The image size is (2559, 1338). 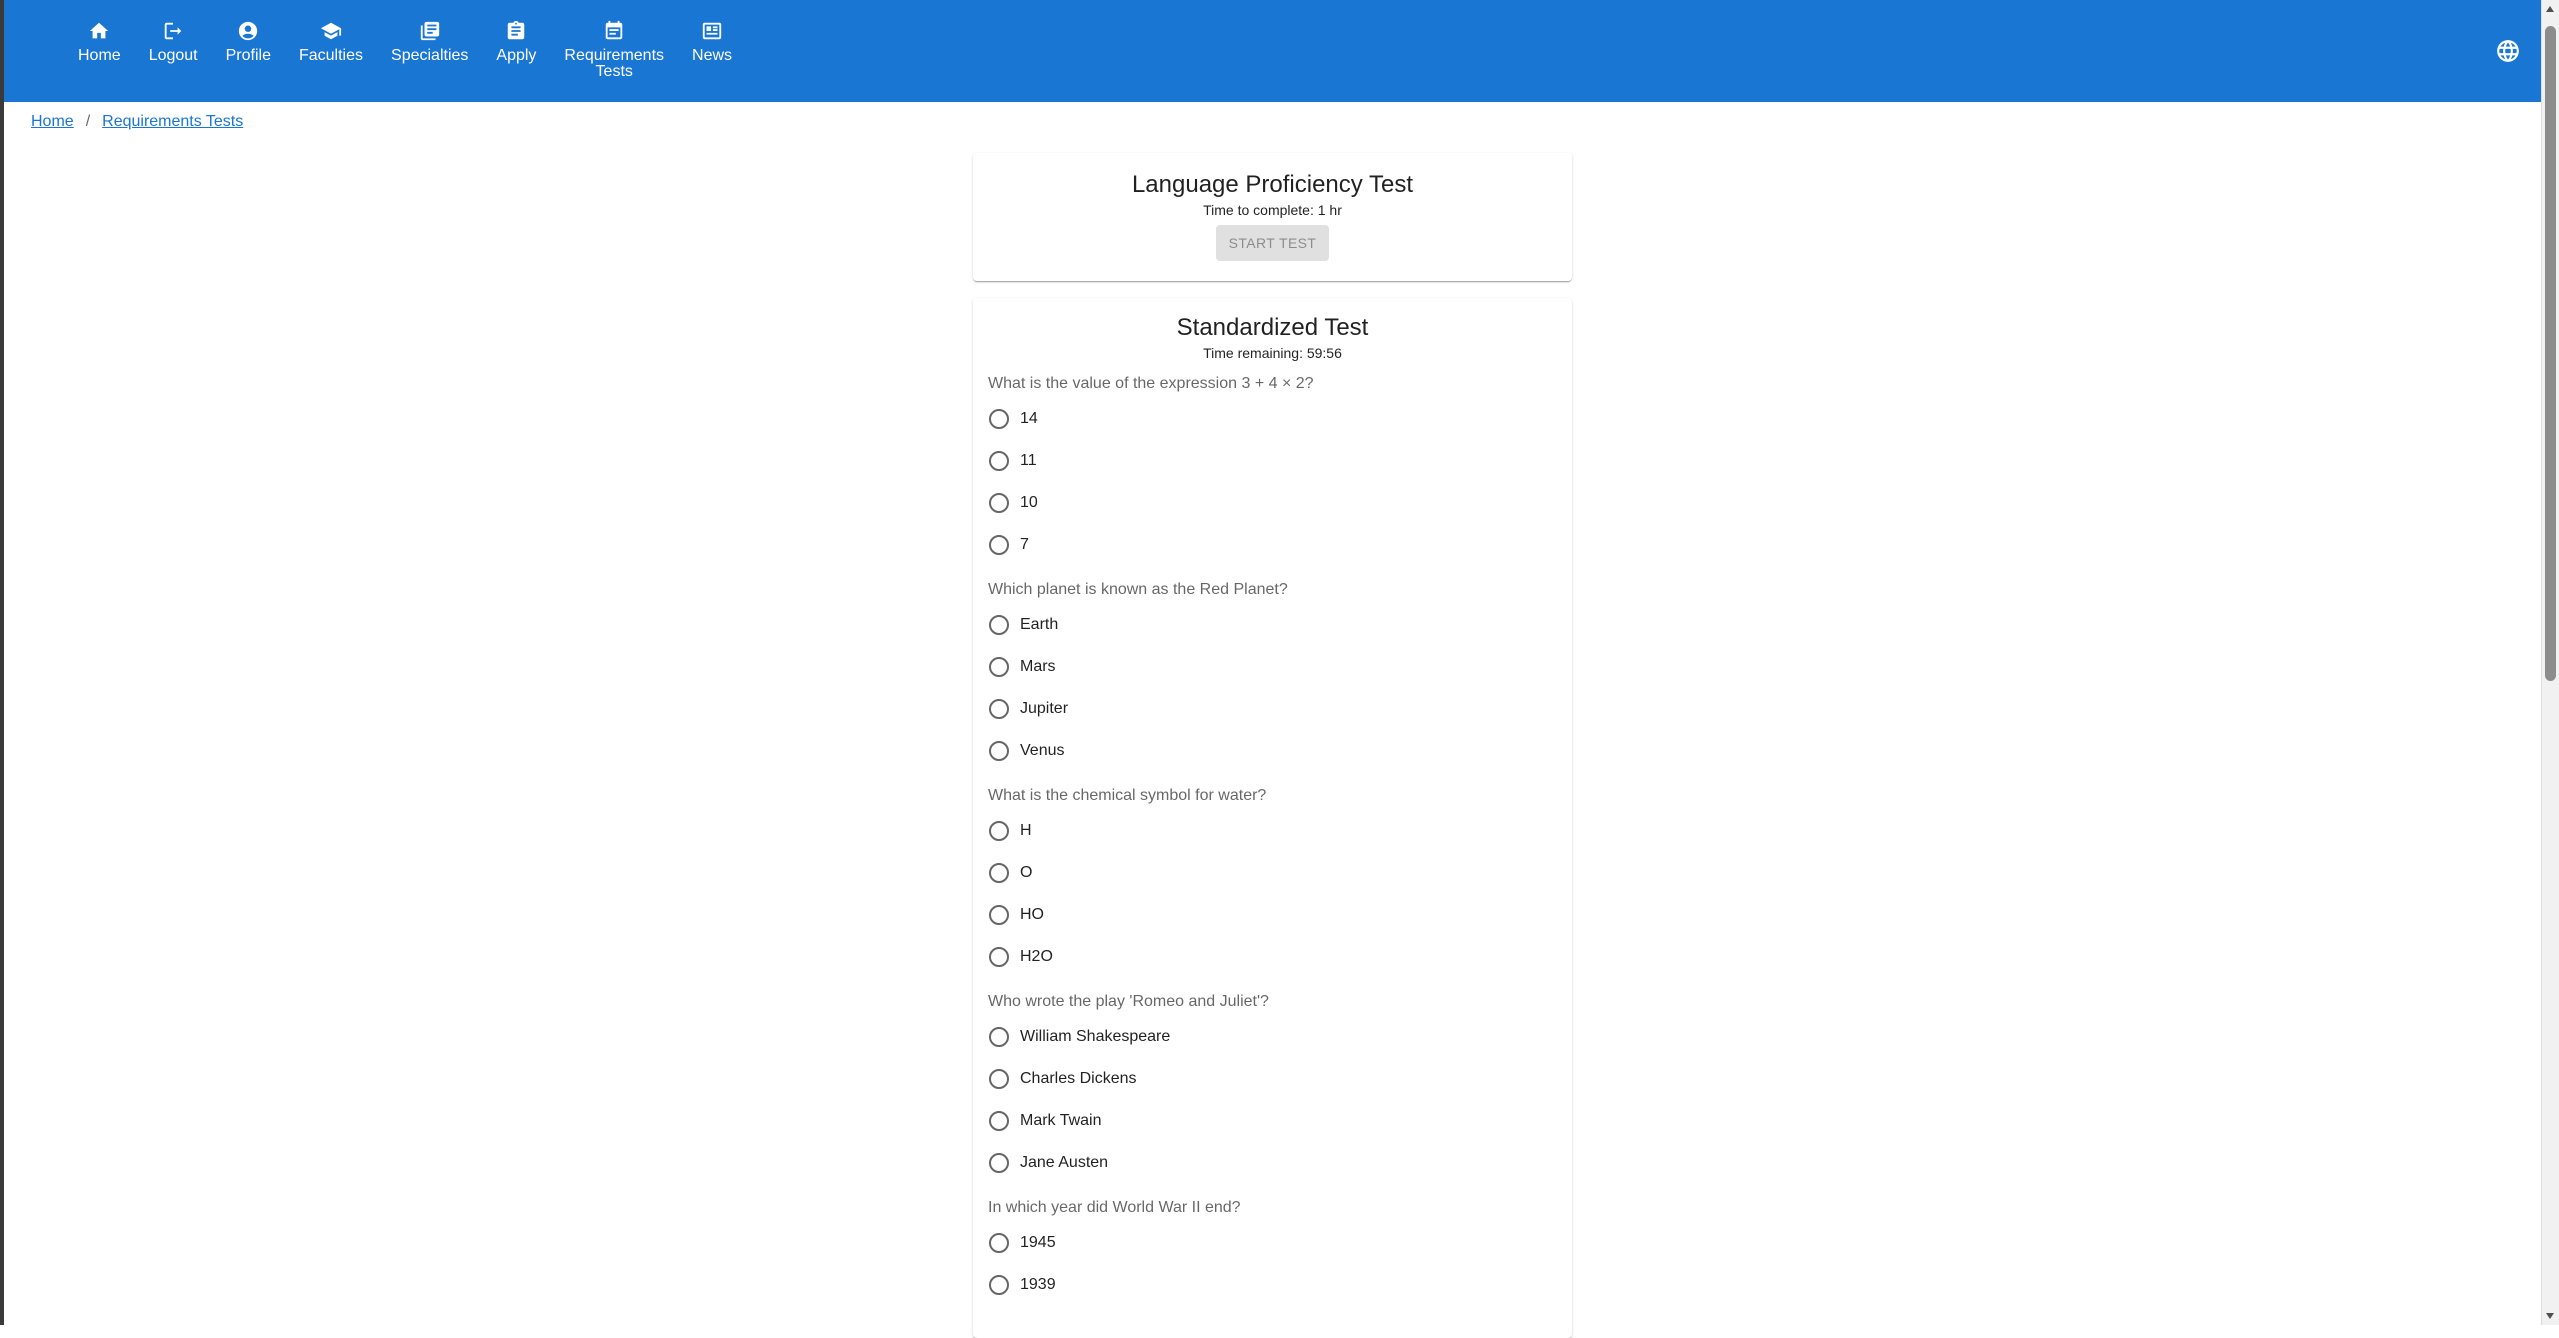 What do you see at coordinates (1272, 831) in the screenshot?
I see `answer-option: H` at bounding box center [1272, 831].